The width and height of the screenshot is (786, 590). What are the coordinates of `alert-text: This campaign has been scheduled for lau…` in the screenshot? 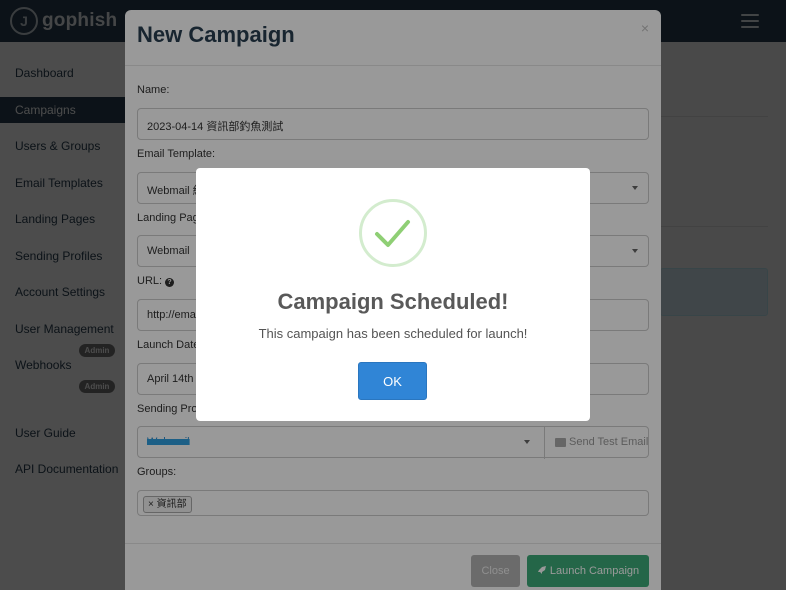 It's located at (393, 333).